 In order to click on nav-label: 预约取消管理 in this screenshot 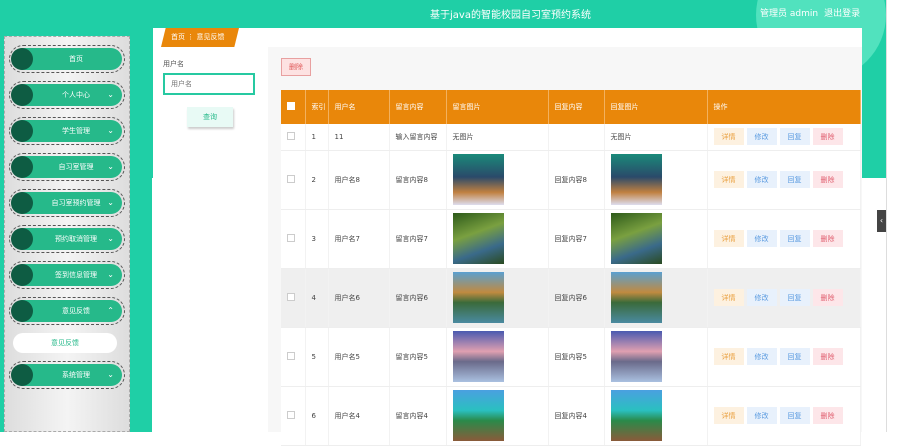, I will do `click(76, 239)`.